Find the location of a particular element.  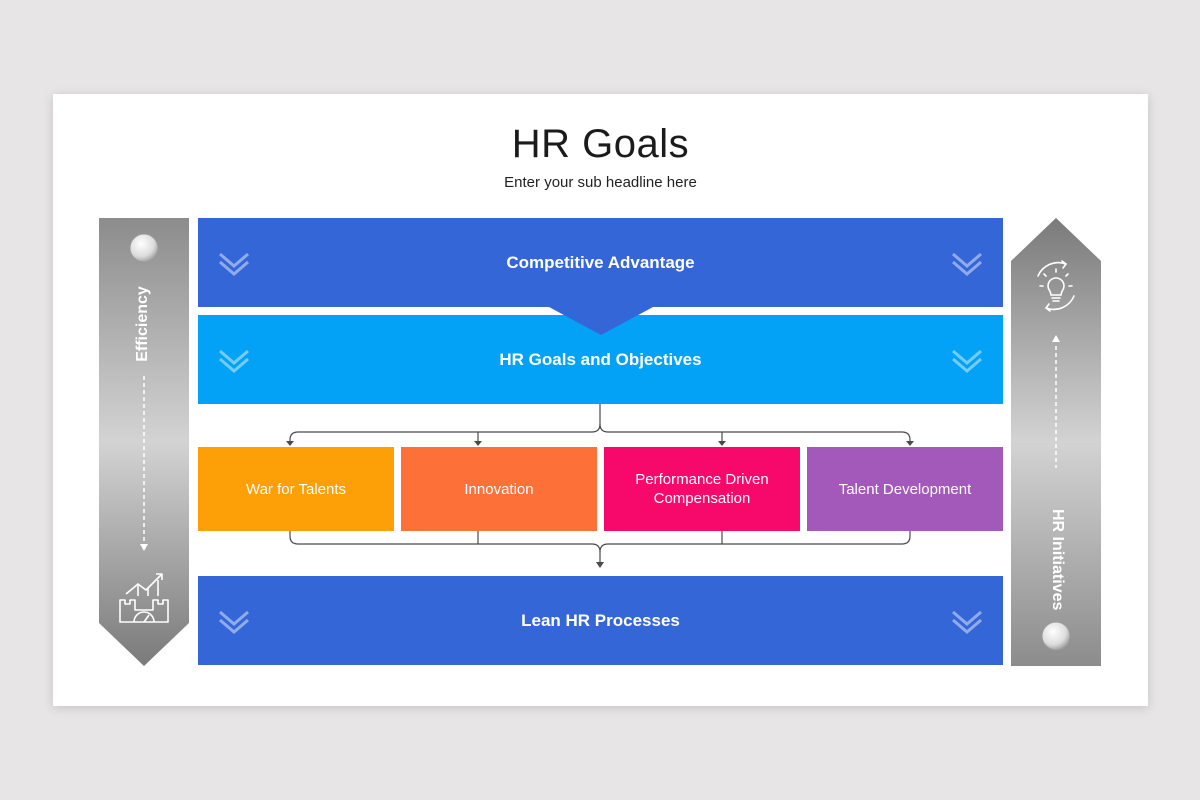

box-label: Talent Development is located at coordinates (905, 489).